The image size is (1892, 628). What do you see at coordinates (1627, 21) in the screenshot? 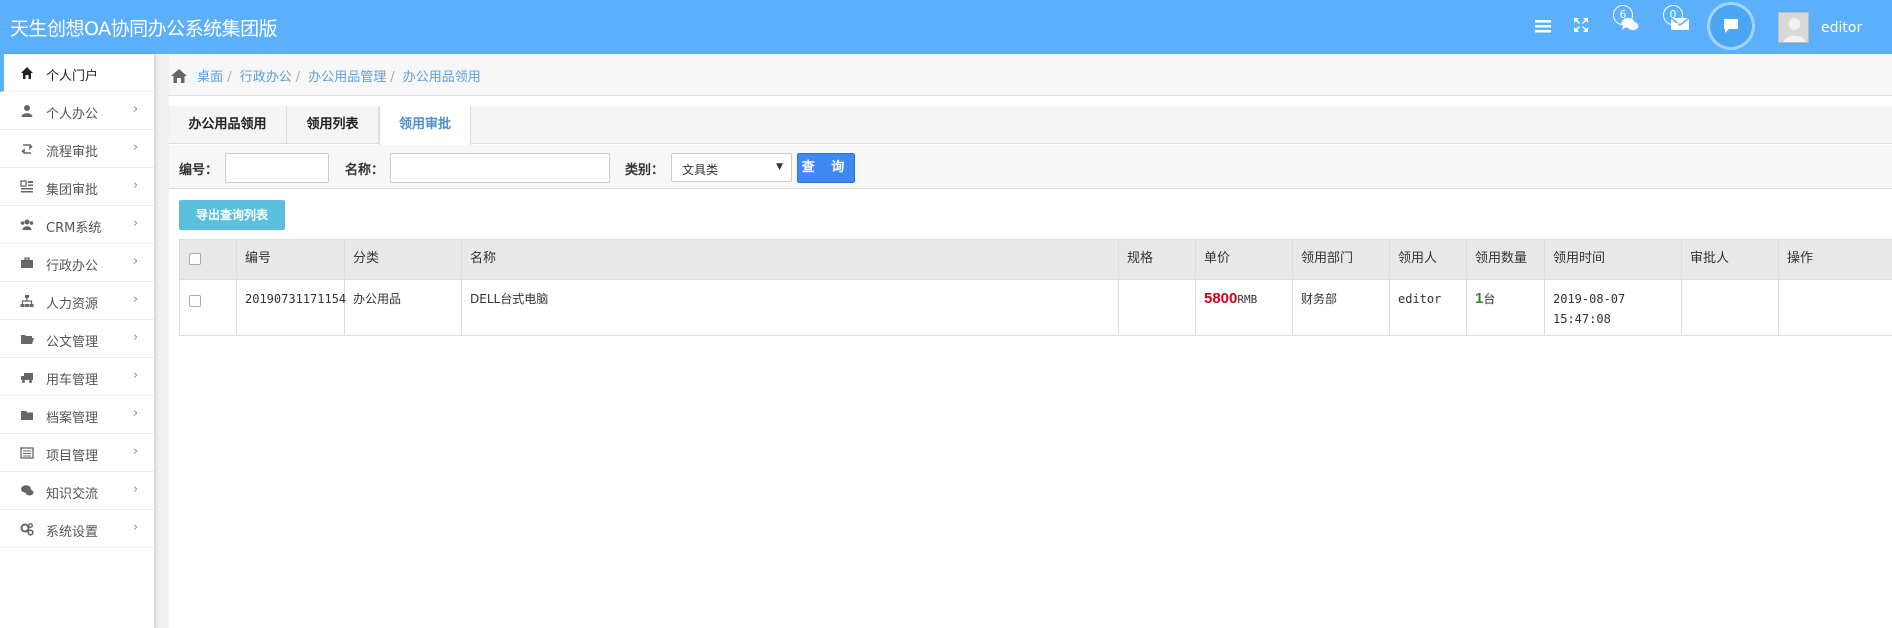
I see `chat-notifications-icon: 6` at bounding box center [1627, 21].